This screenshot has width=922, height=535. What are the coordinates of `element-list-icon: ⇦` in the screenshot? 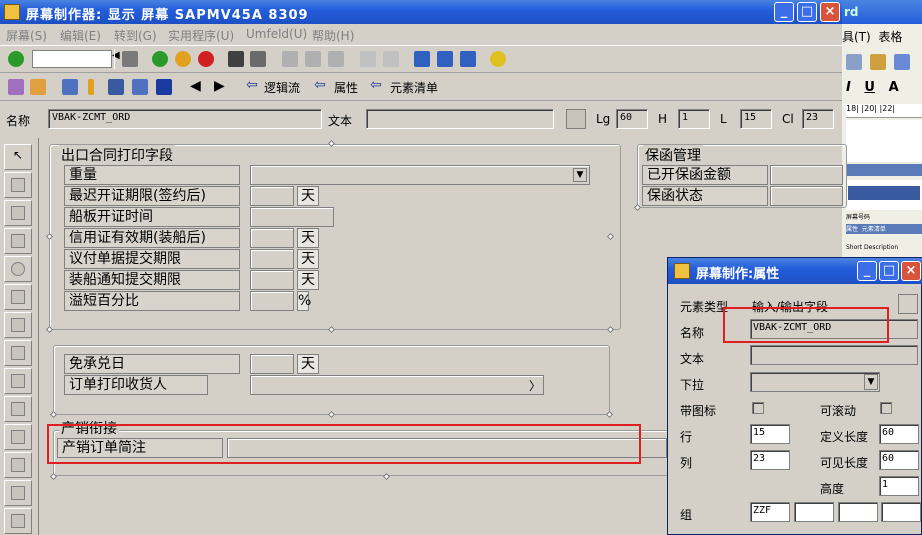 It's located at (376, 85).